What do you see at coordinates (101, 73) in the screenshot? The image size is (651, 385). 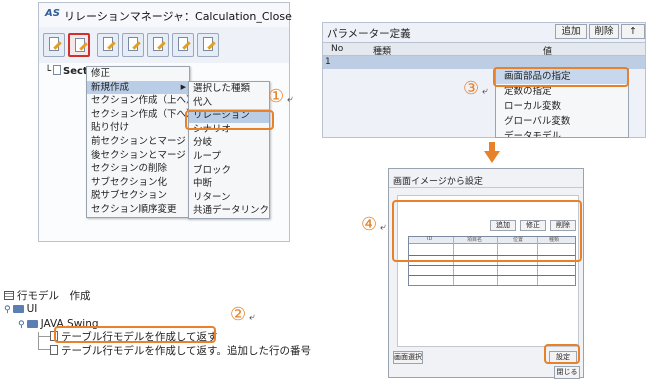 I see `menu-item-label: 修正` at bounding box center [101, 73].